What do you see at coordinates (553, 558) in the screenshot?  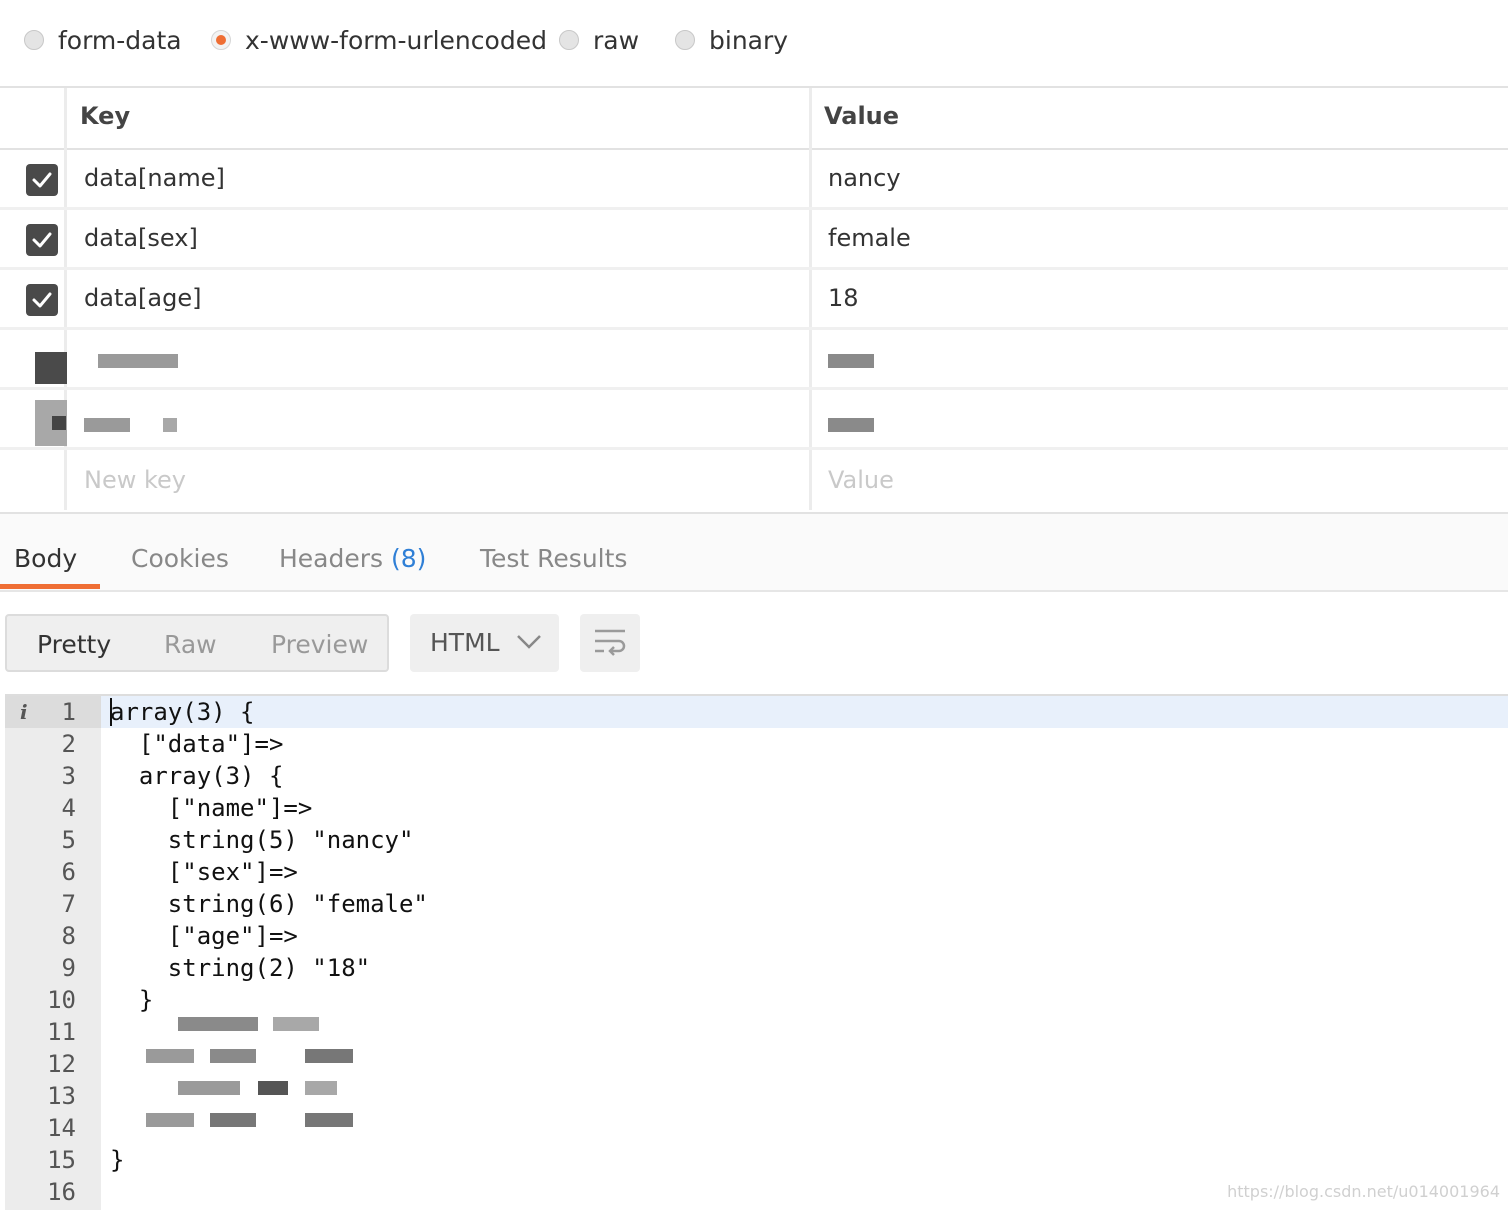 I see `tab-test-results: Test Results` at bounding box center [553, 558].